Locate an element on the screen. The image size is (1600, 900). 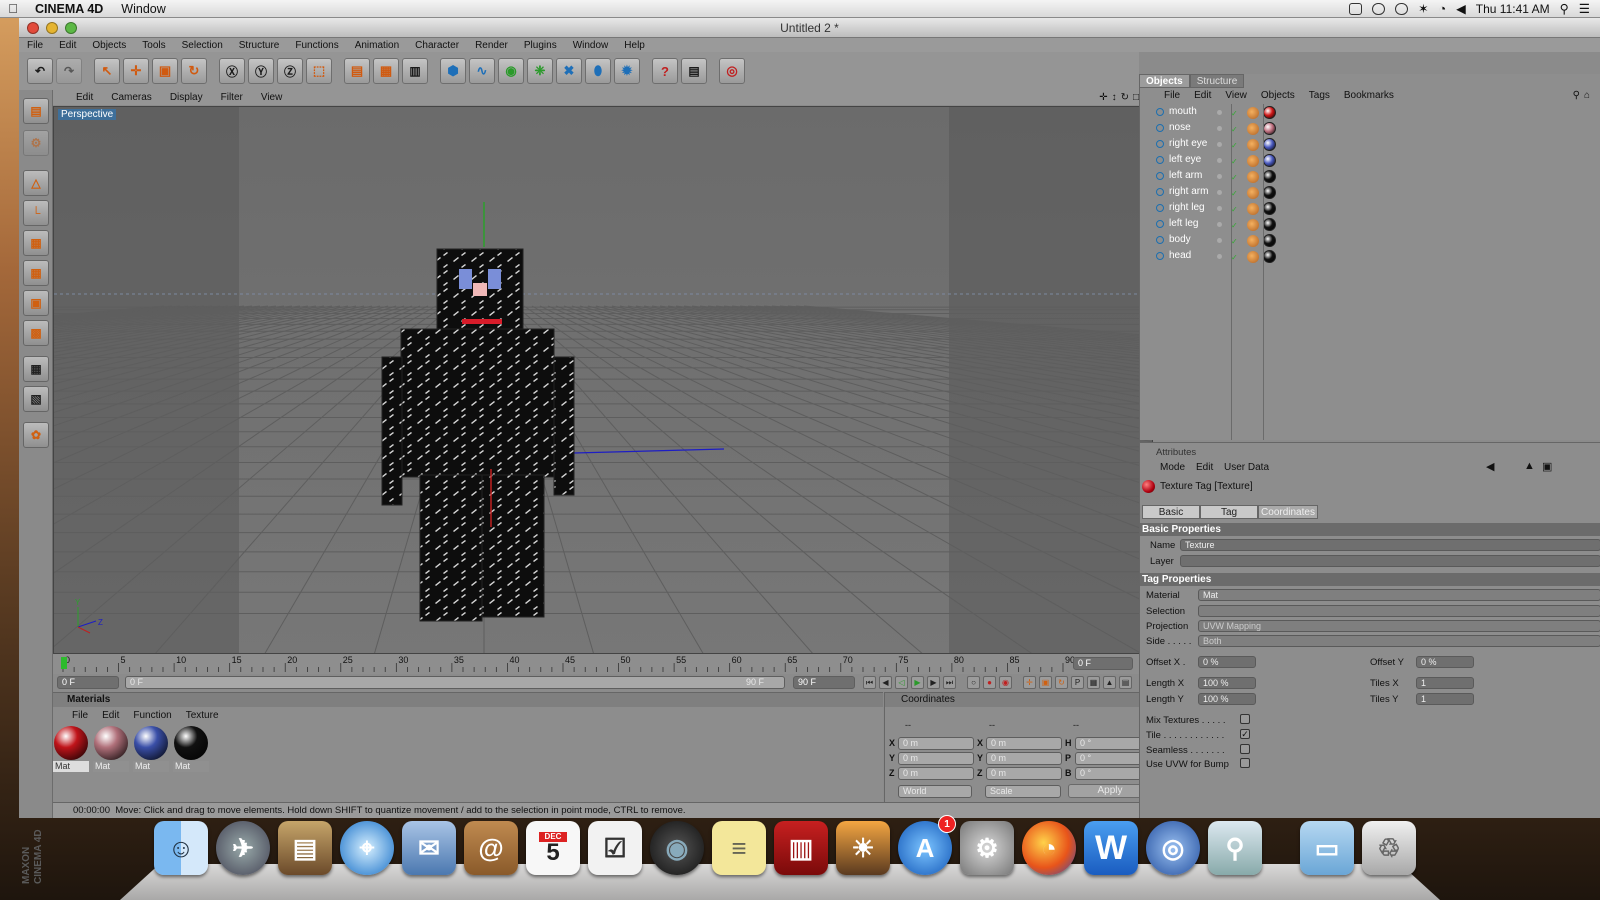
robot-body is located at coordinates (477, 403).